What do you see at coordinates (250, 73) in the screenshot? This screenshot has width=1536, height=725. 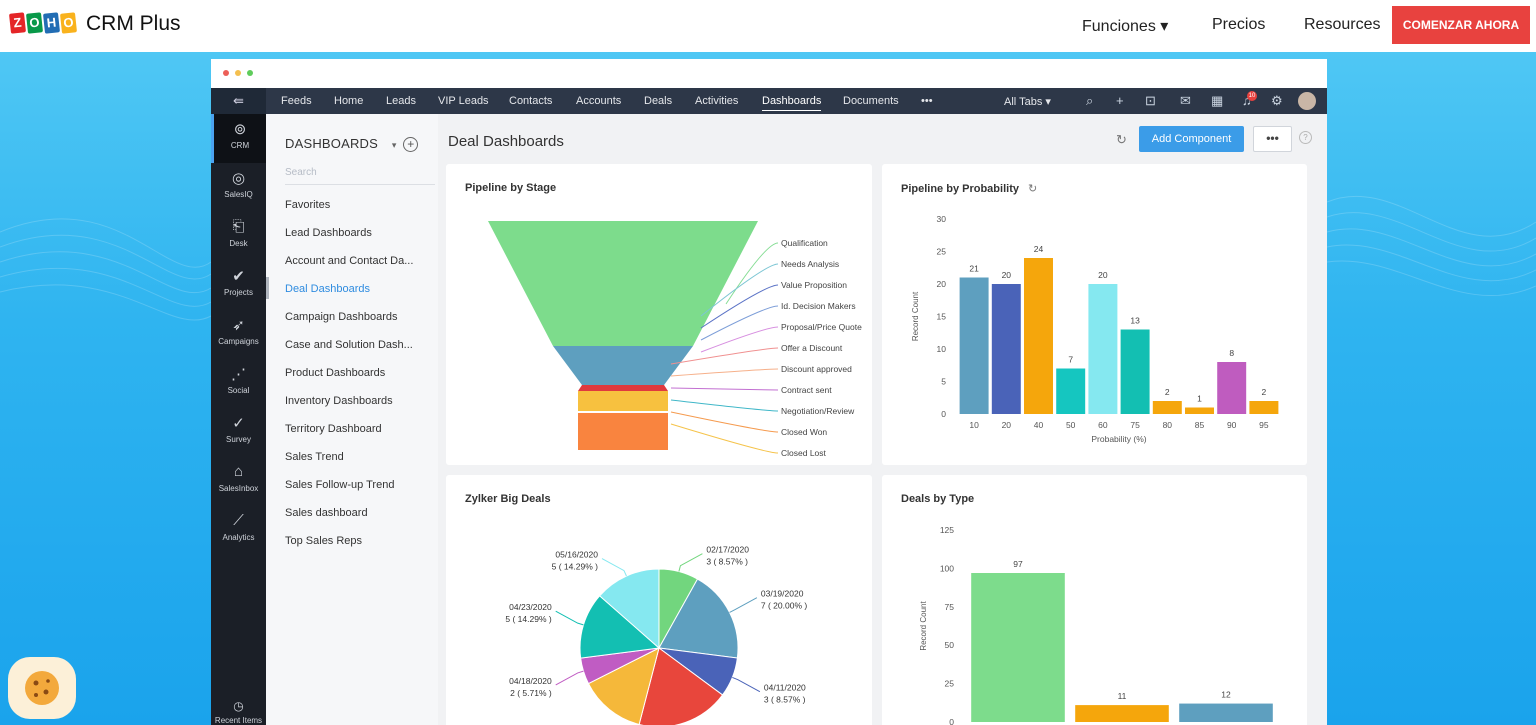 I see `maximize-dot-icon` at bounding box center [250, 73].